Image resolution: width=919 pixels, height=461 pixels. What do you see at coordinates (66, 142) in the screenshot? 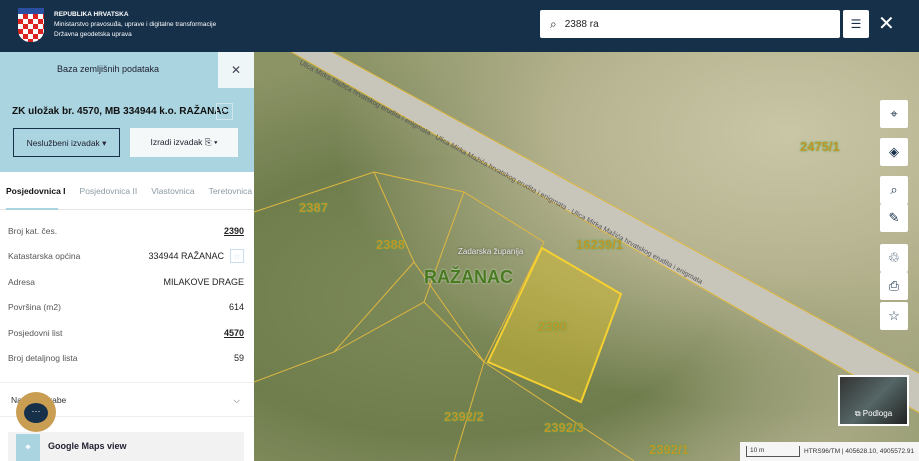
I see `unofficial-extract-button: Neslužbeni izvadak ▾` at bounding box center [66, 142].